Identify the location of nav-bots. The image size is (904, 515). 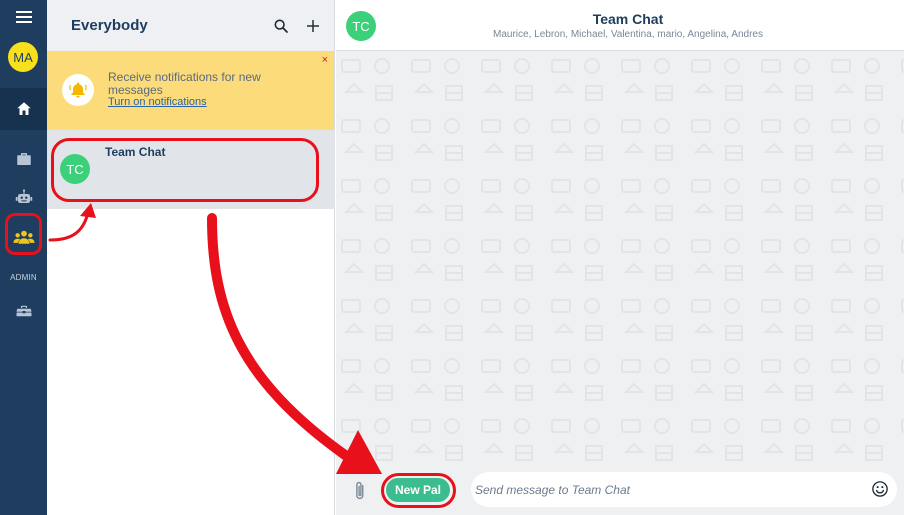
(23, 197).